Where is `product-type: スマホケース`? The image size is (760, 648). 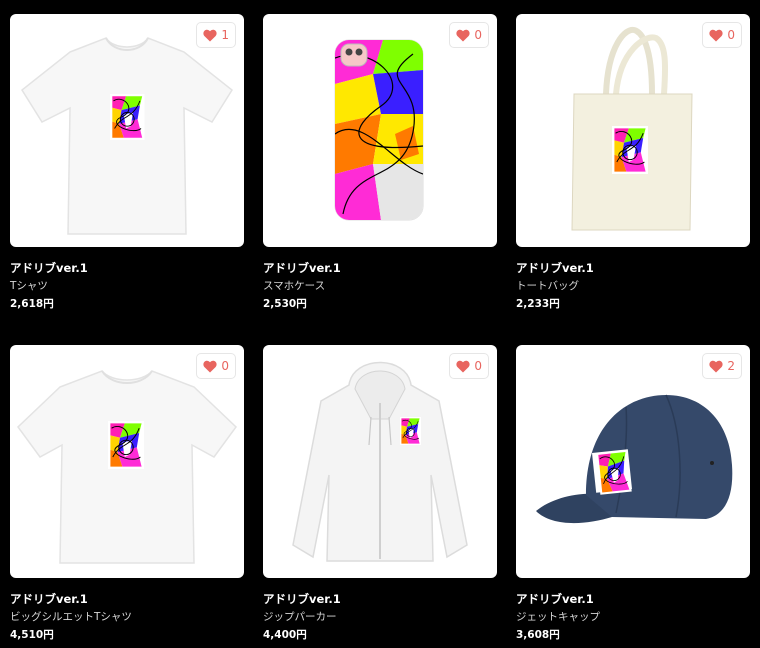 product-type: スマホケース is located at coordinates (294, 286).